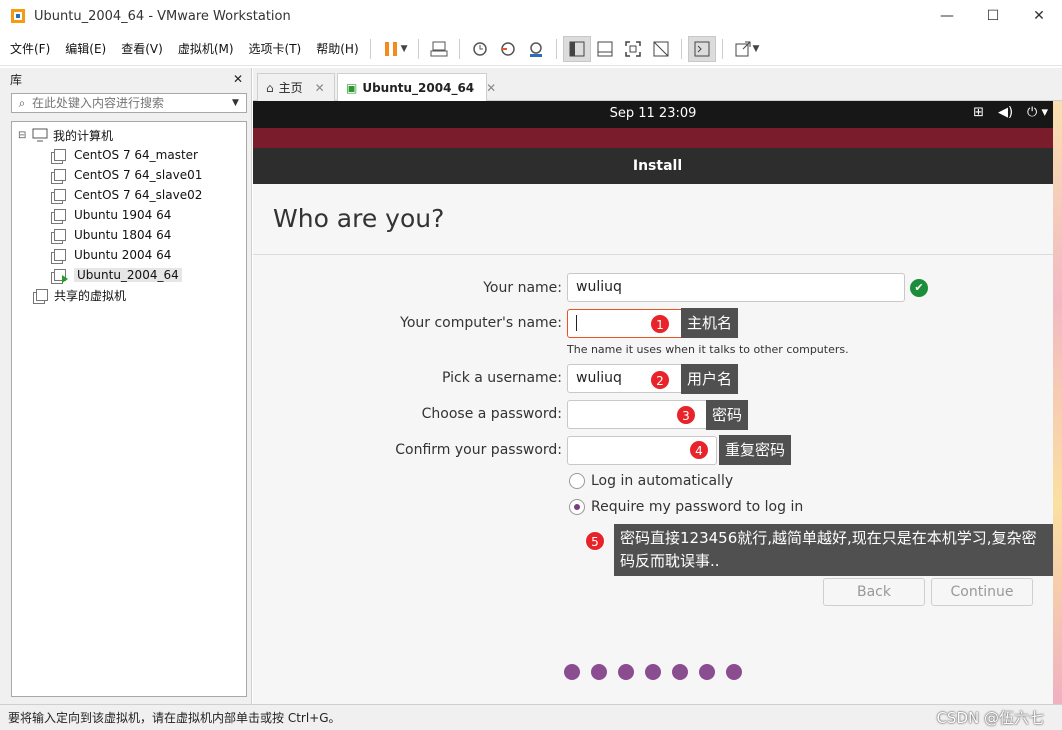 The height and width of the screenshot is (730, 1062). Describe the element at coordinates (90, 295) in the screenshot. I see `shared-vms-label: 共享的虚拟机` at that location.